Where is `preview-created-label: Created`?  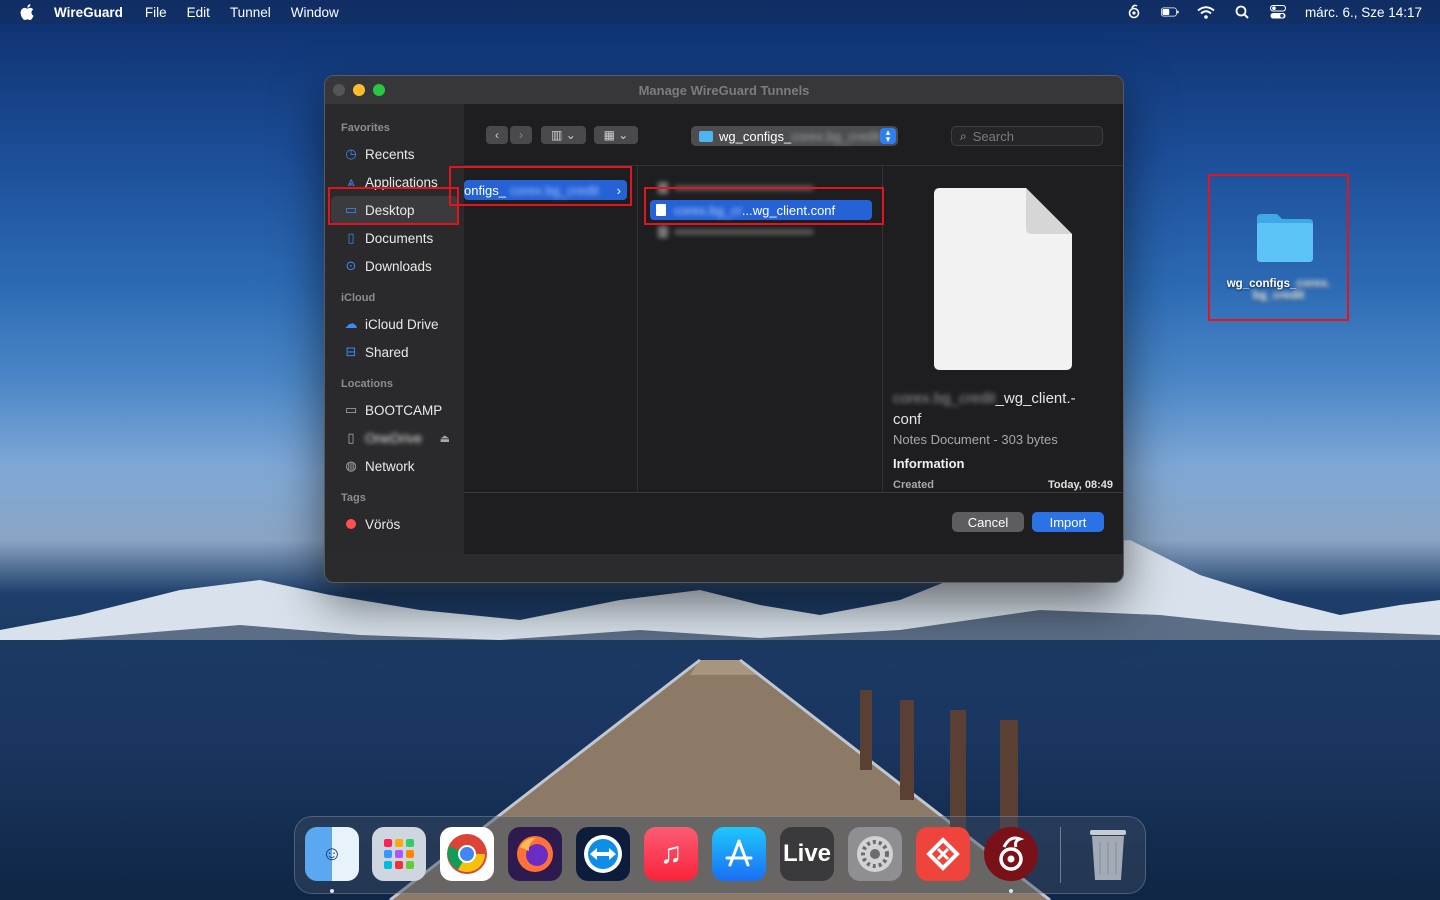
preview-created-label: Created is located at coordinates (913, 485).